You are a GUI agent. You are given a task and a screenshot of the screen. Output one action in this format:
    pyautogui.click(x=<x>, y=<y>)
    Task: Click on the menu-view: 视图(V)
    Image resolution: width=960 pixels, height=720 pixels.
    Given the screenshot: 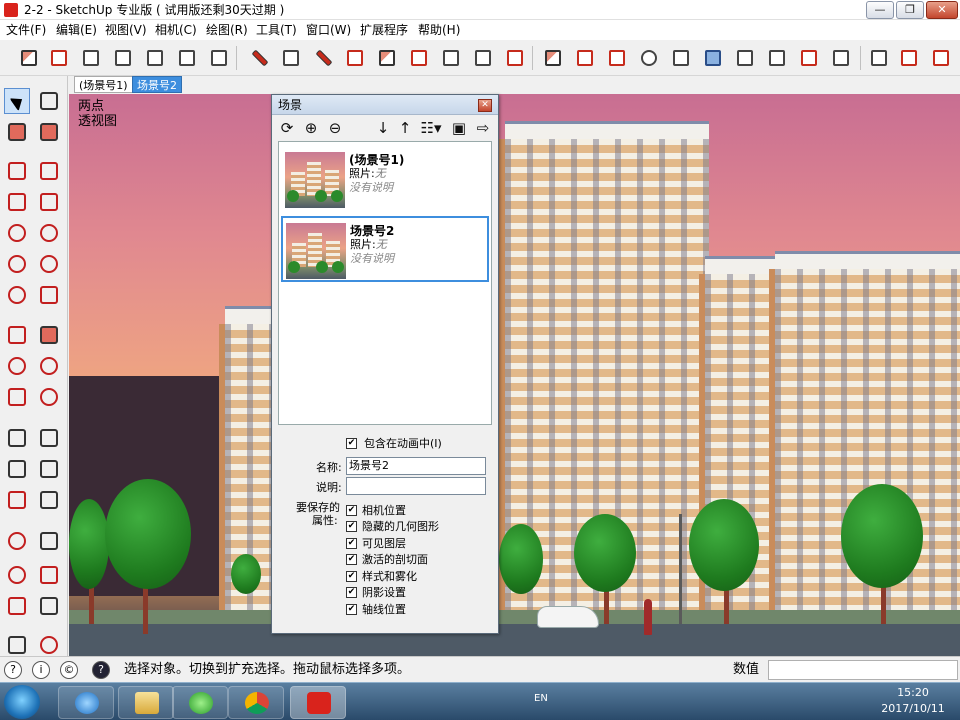 What is the action you would take?
    pyautogui.click(x=126, y=30)
    